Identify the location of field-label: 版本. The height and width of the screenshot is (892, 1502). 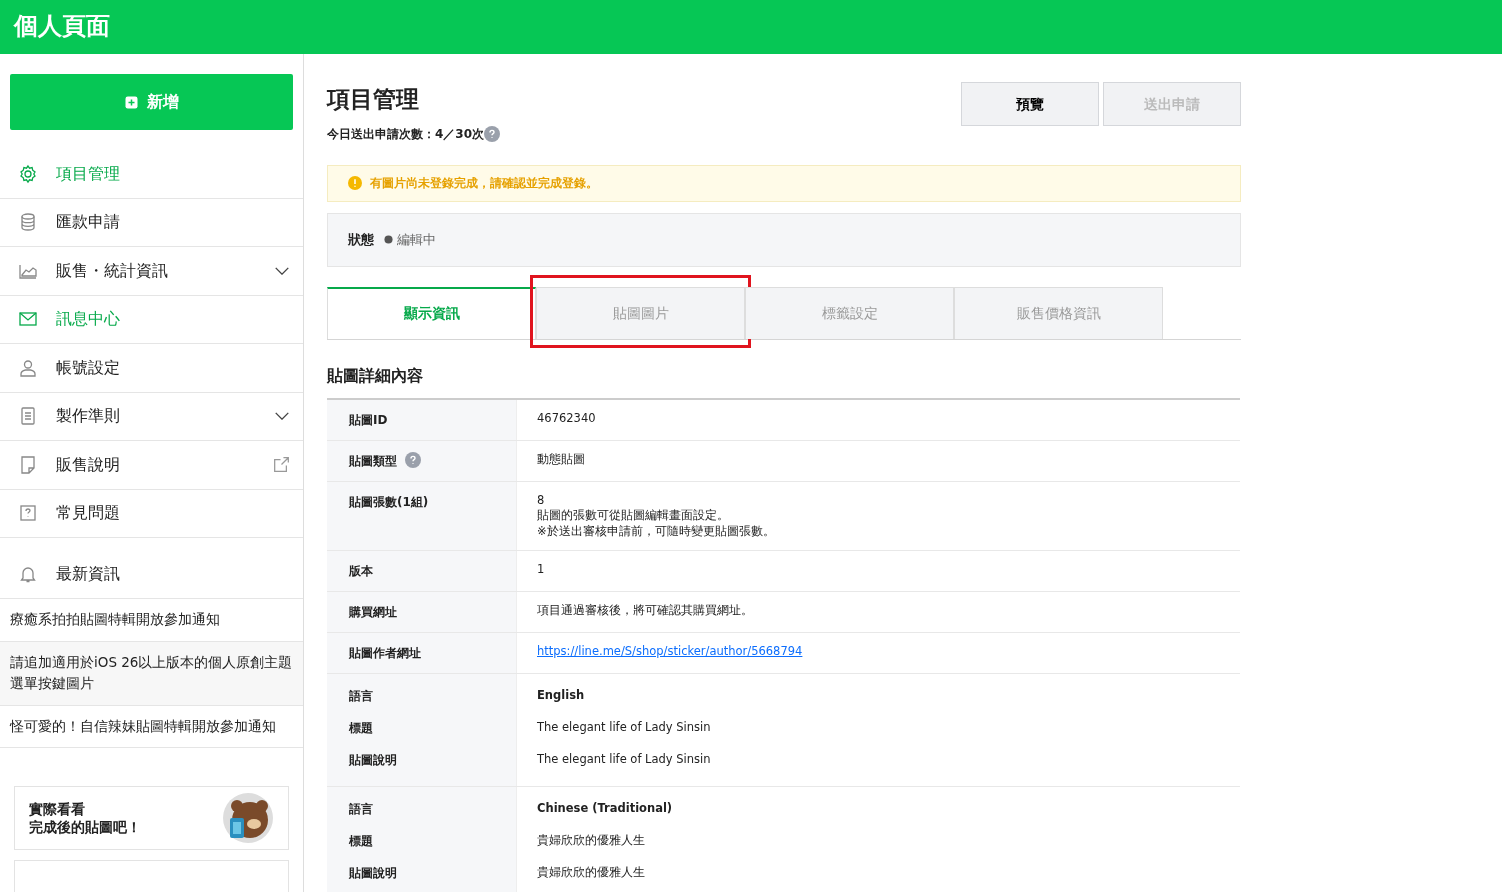
(361, 572).